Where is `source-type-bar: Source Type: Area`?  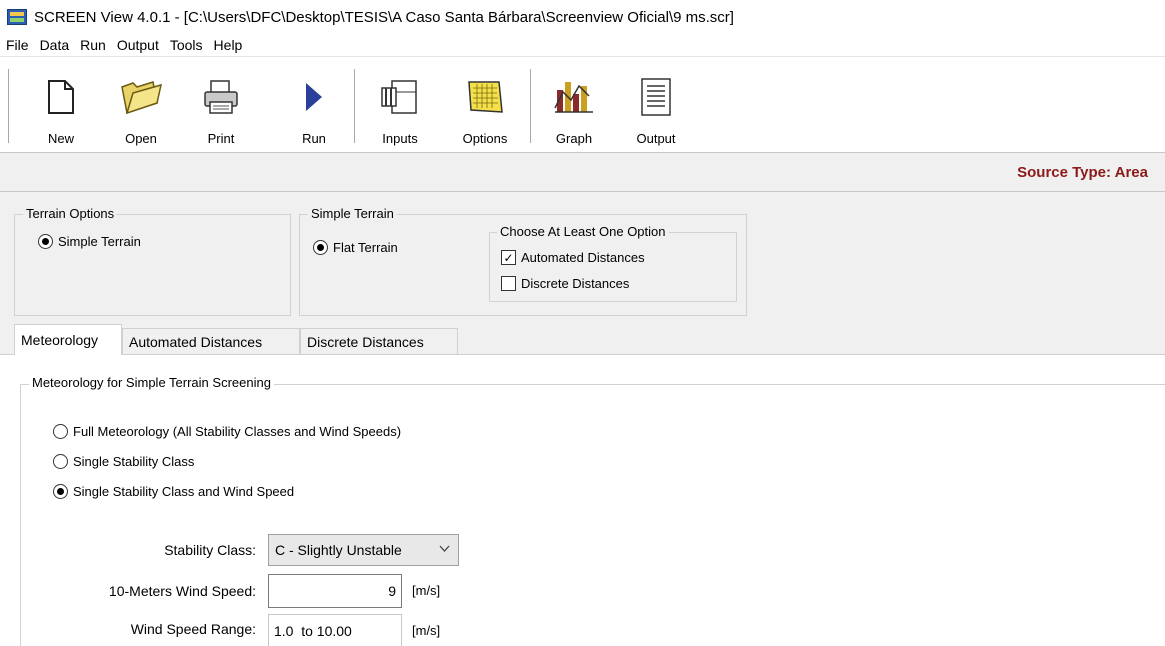 source-type-bar: Source Type: Area is located at coordinates (582, 172).